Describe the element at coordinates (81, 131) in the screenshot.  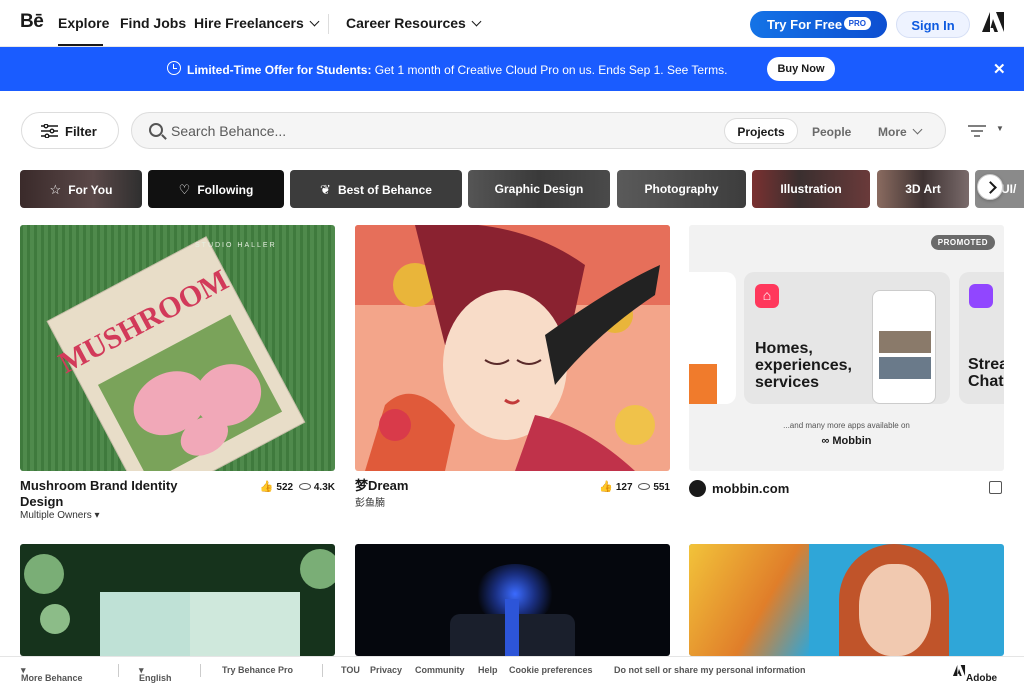
I see `filter-label: Filter` at that location.